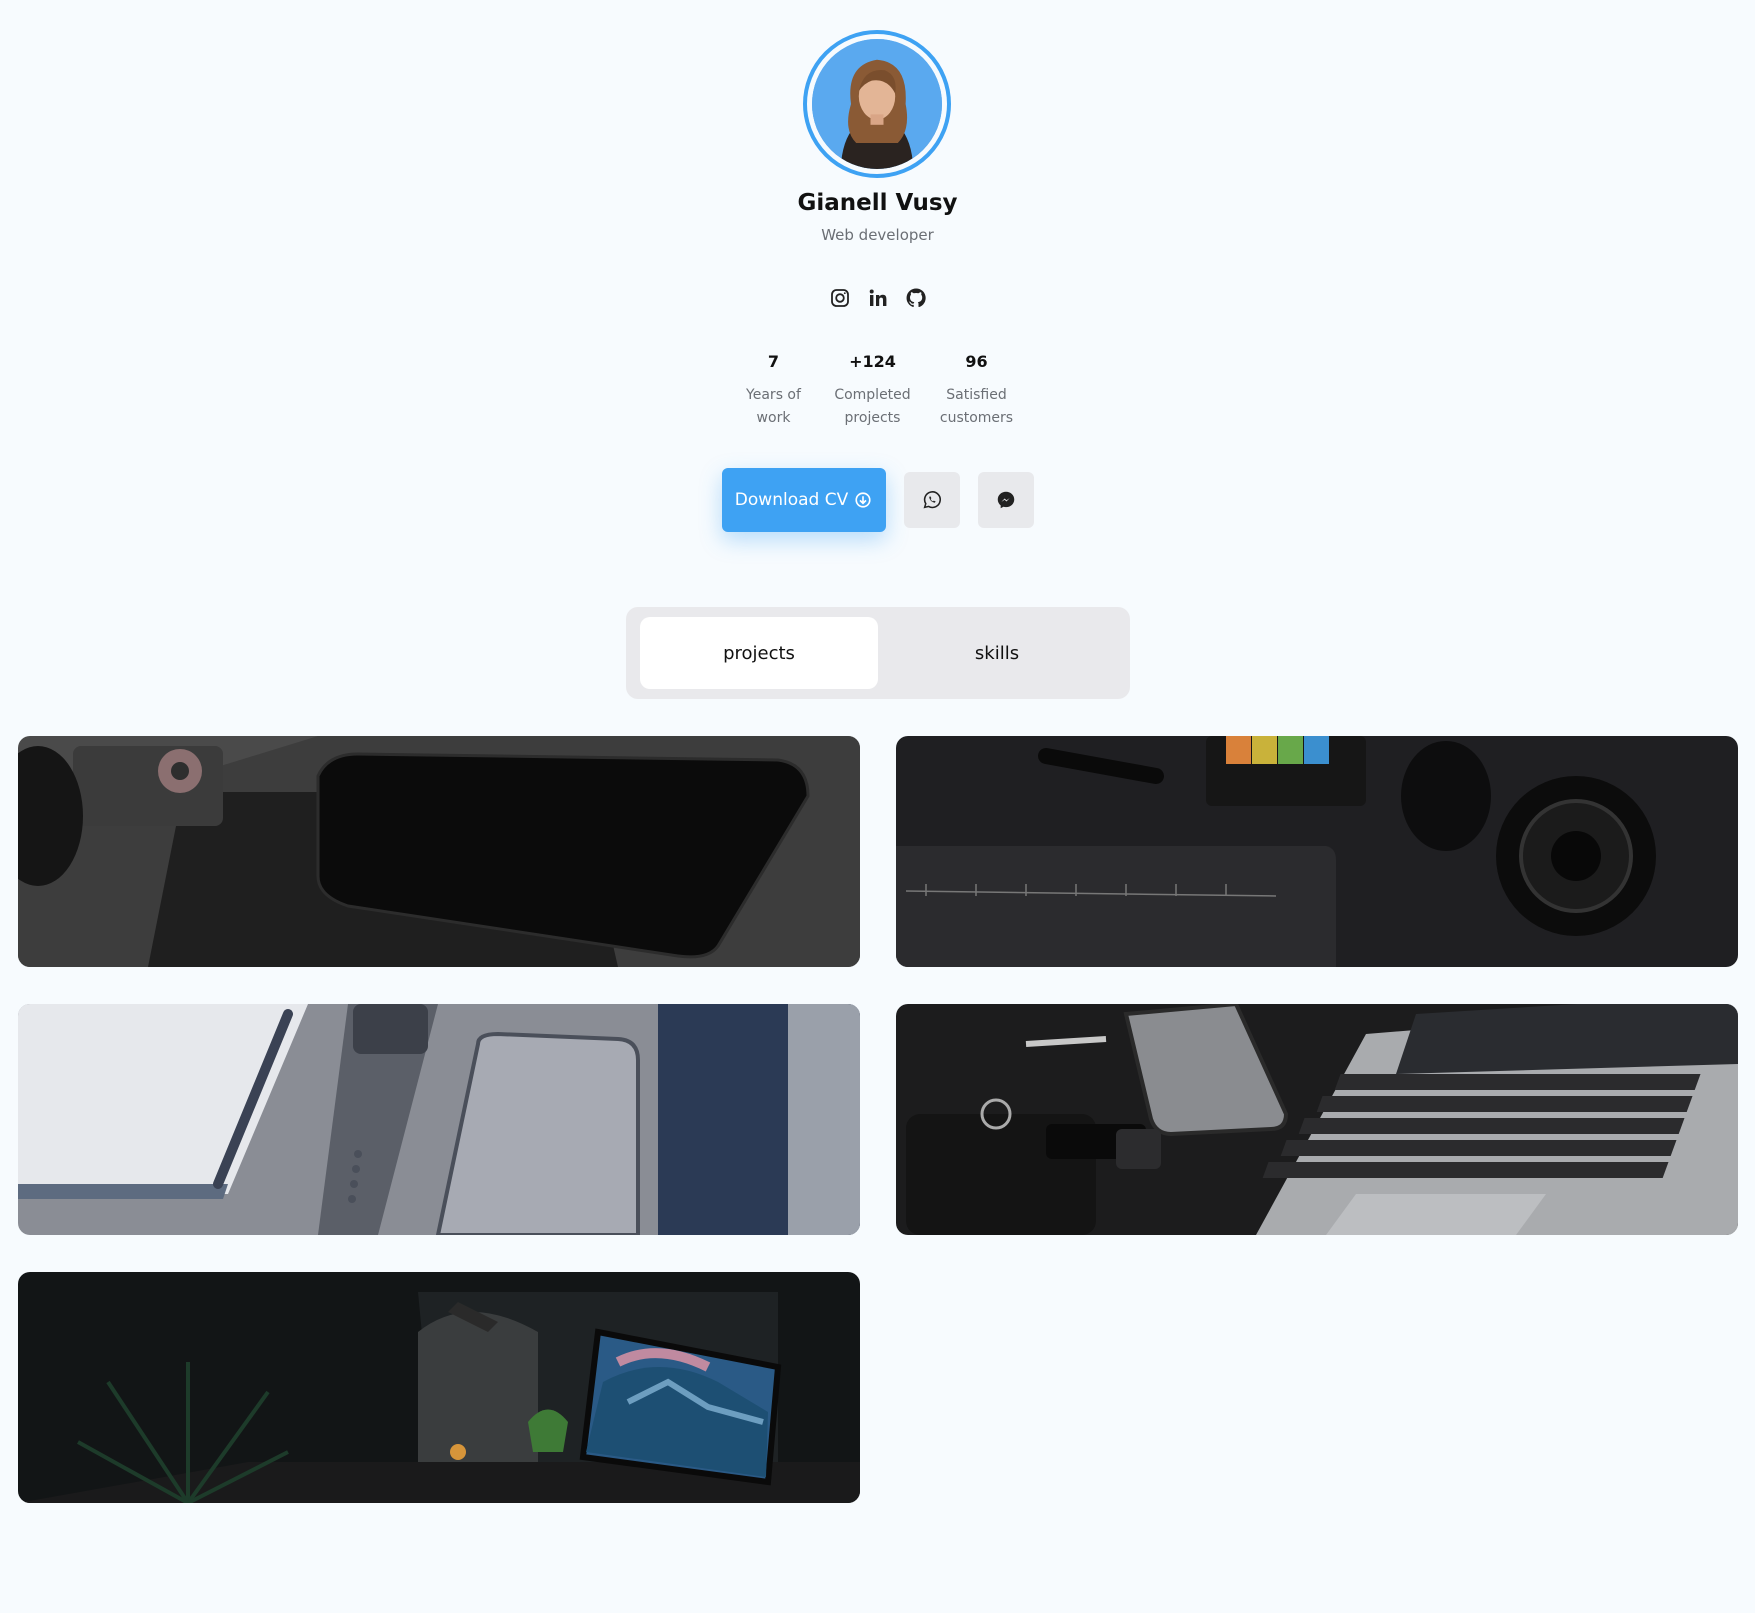 The image size is (1755, 1613). What do you see at coordinates (773, 406) in the screenshot?
I see `stat-label: Years of work` at bounding box center [773, 406].